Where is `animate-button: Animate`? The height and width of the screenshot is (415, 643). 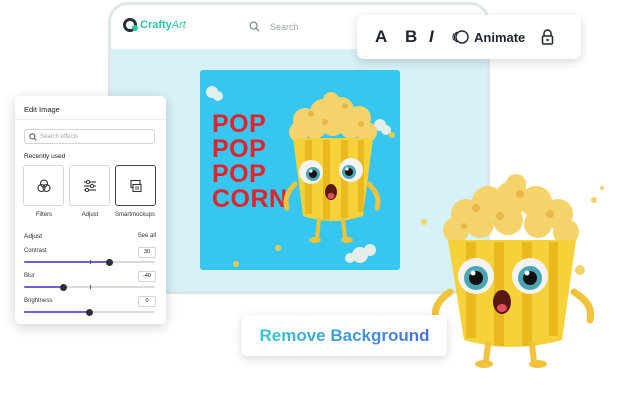 animate-button: Animate is located at coordinates (490, 37).